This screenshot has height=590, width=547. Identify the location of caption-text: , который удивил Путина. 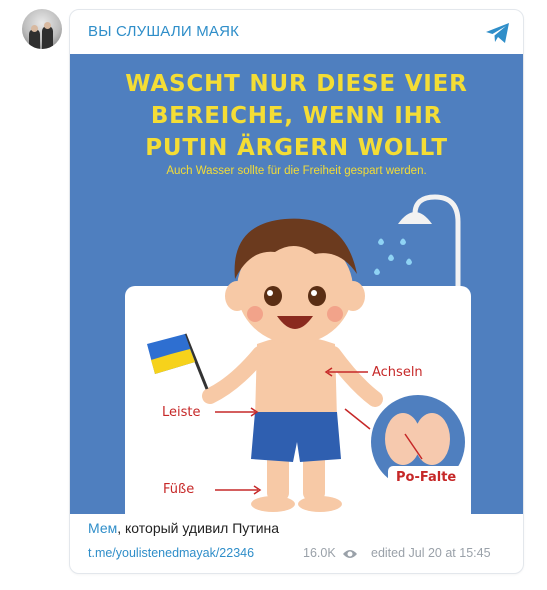
(198, 528).